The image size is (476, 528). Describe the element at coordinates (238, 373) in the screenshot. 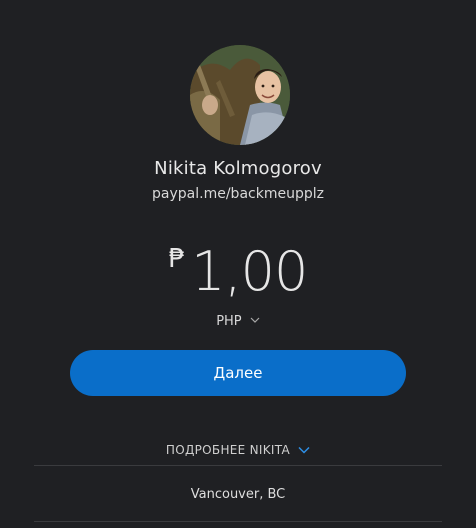

I see `next-button: Далее` at that location.